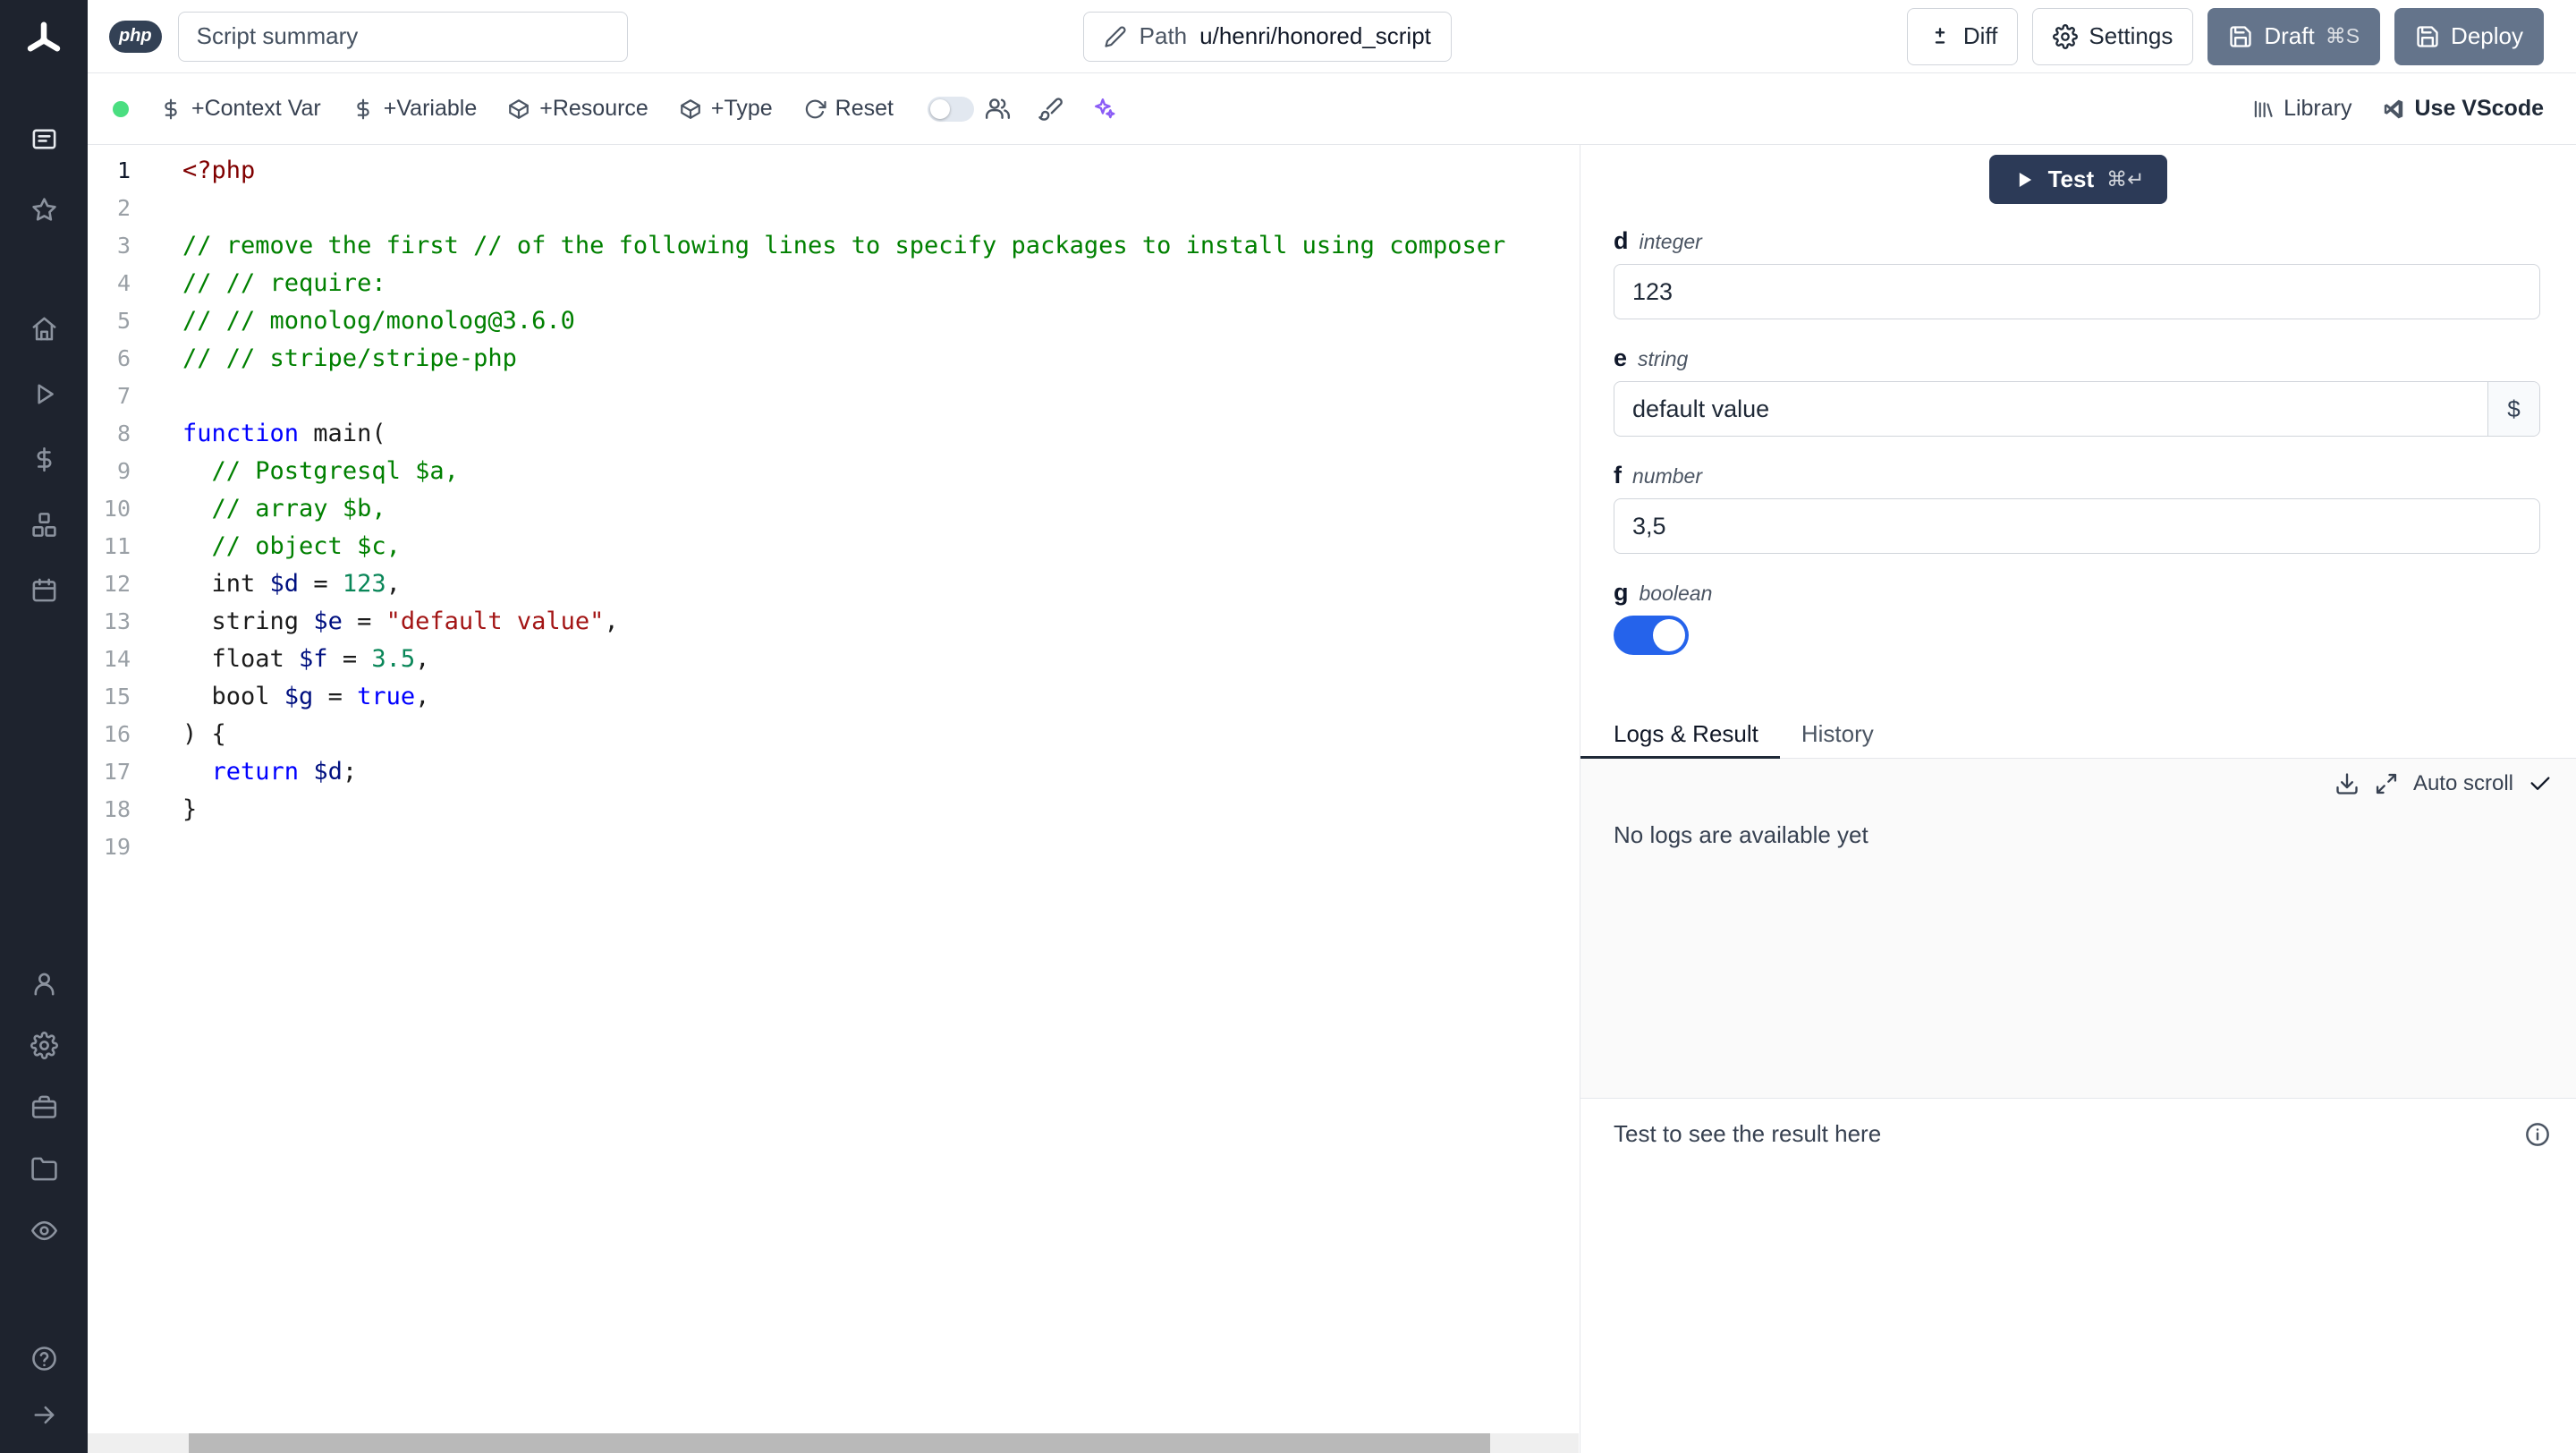 The width and height of the screenshot is (2576, 1453). I want to click on code-line: 19, so click(834, 847).